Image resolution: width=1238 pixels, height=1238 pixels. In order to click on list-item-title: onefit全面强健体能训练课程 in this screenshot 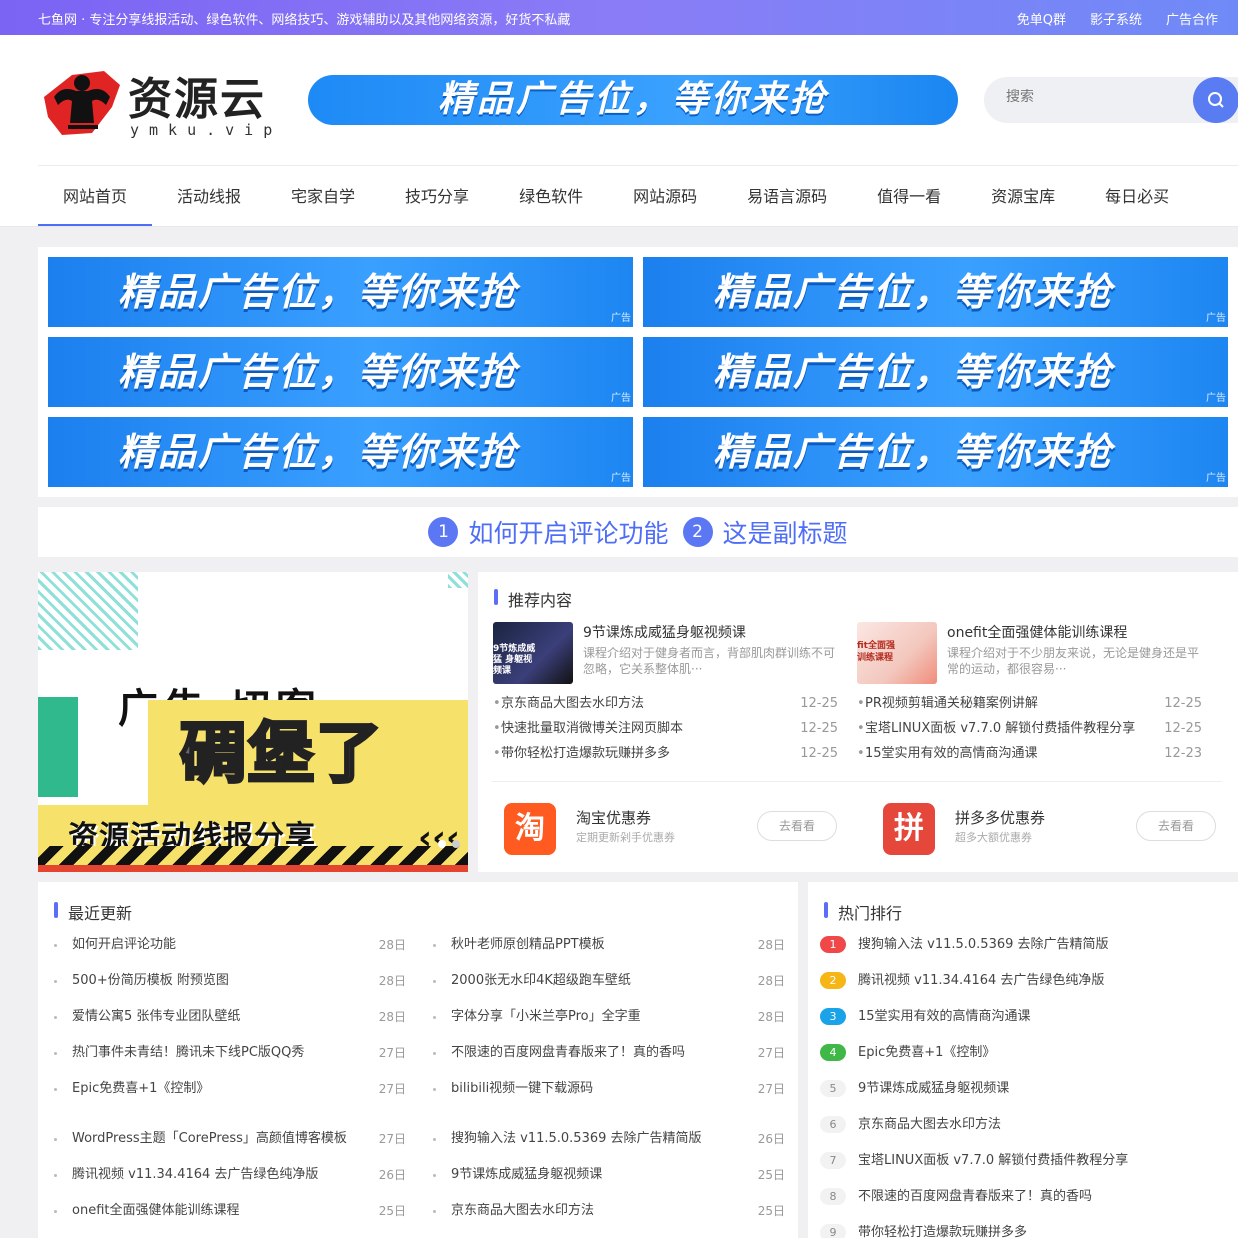, I will do `click(156, 1210)`.